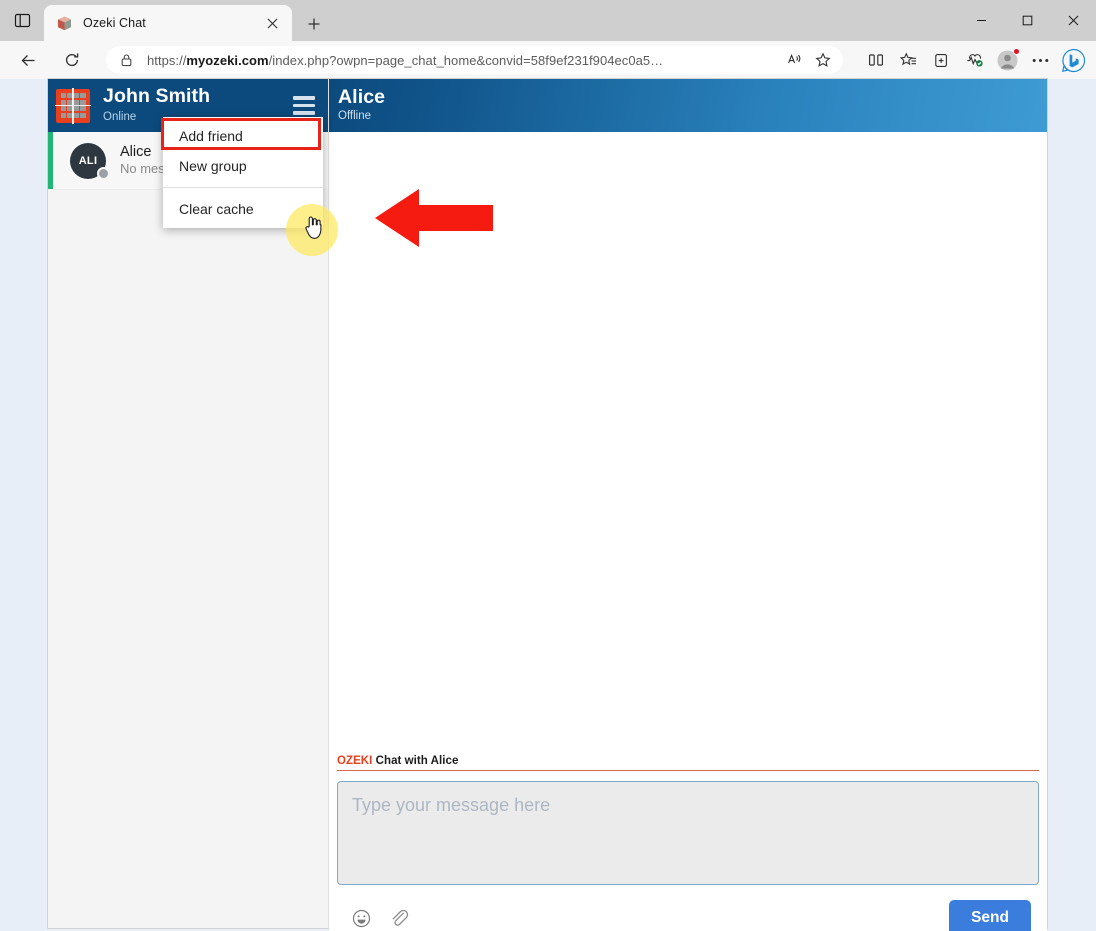 The width and height of the screenshot is (1096, 931). Describe the element at coordinates (72, 60) in the screenshot. I see `reload-icon` at that location.